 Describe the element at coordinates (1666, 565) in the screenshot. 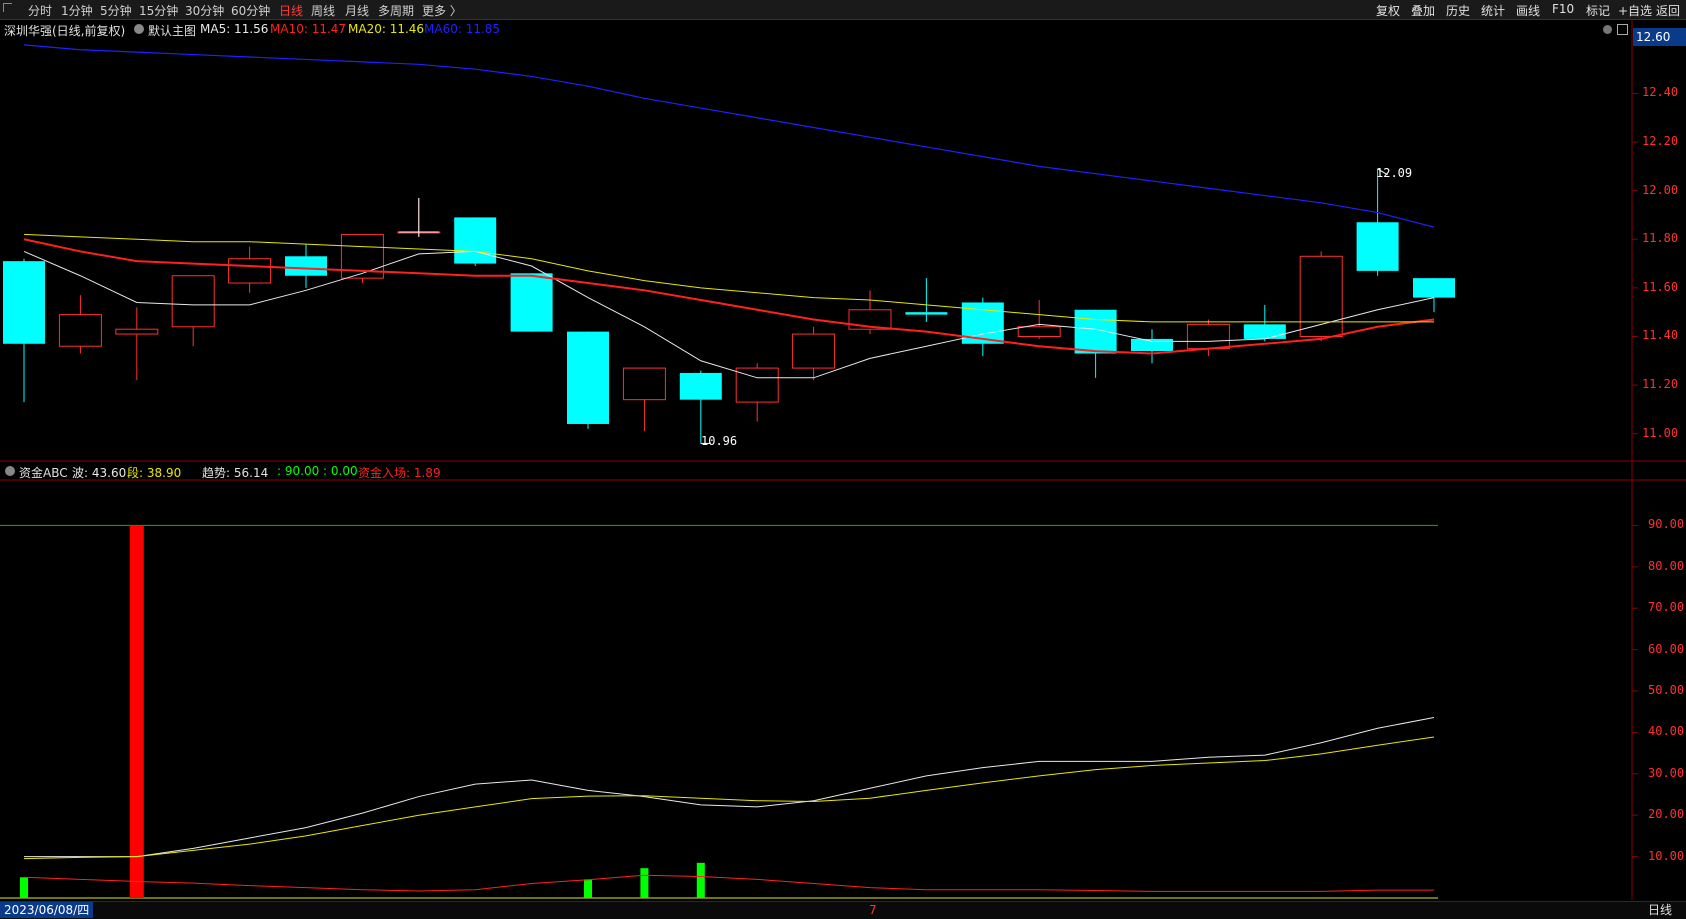

I see `indicator-tick-label: 80.00` at that location.